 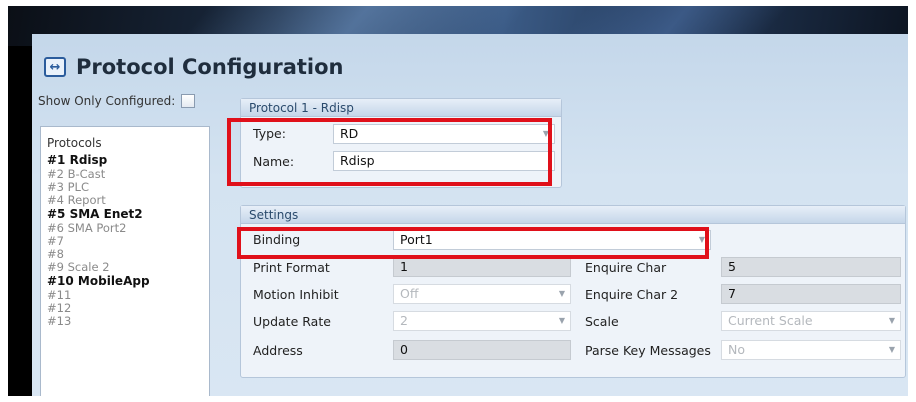 I want to click on address-value: 0, so click(x=404, y=349).